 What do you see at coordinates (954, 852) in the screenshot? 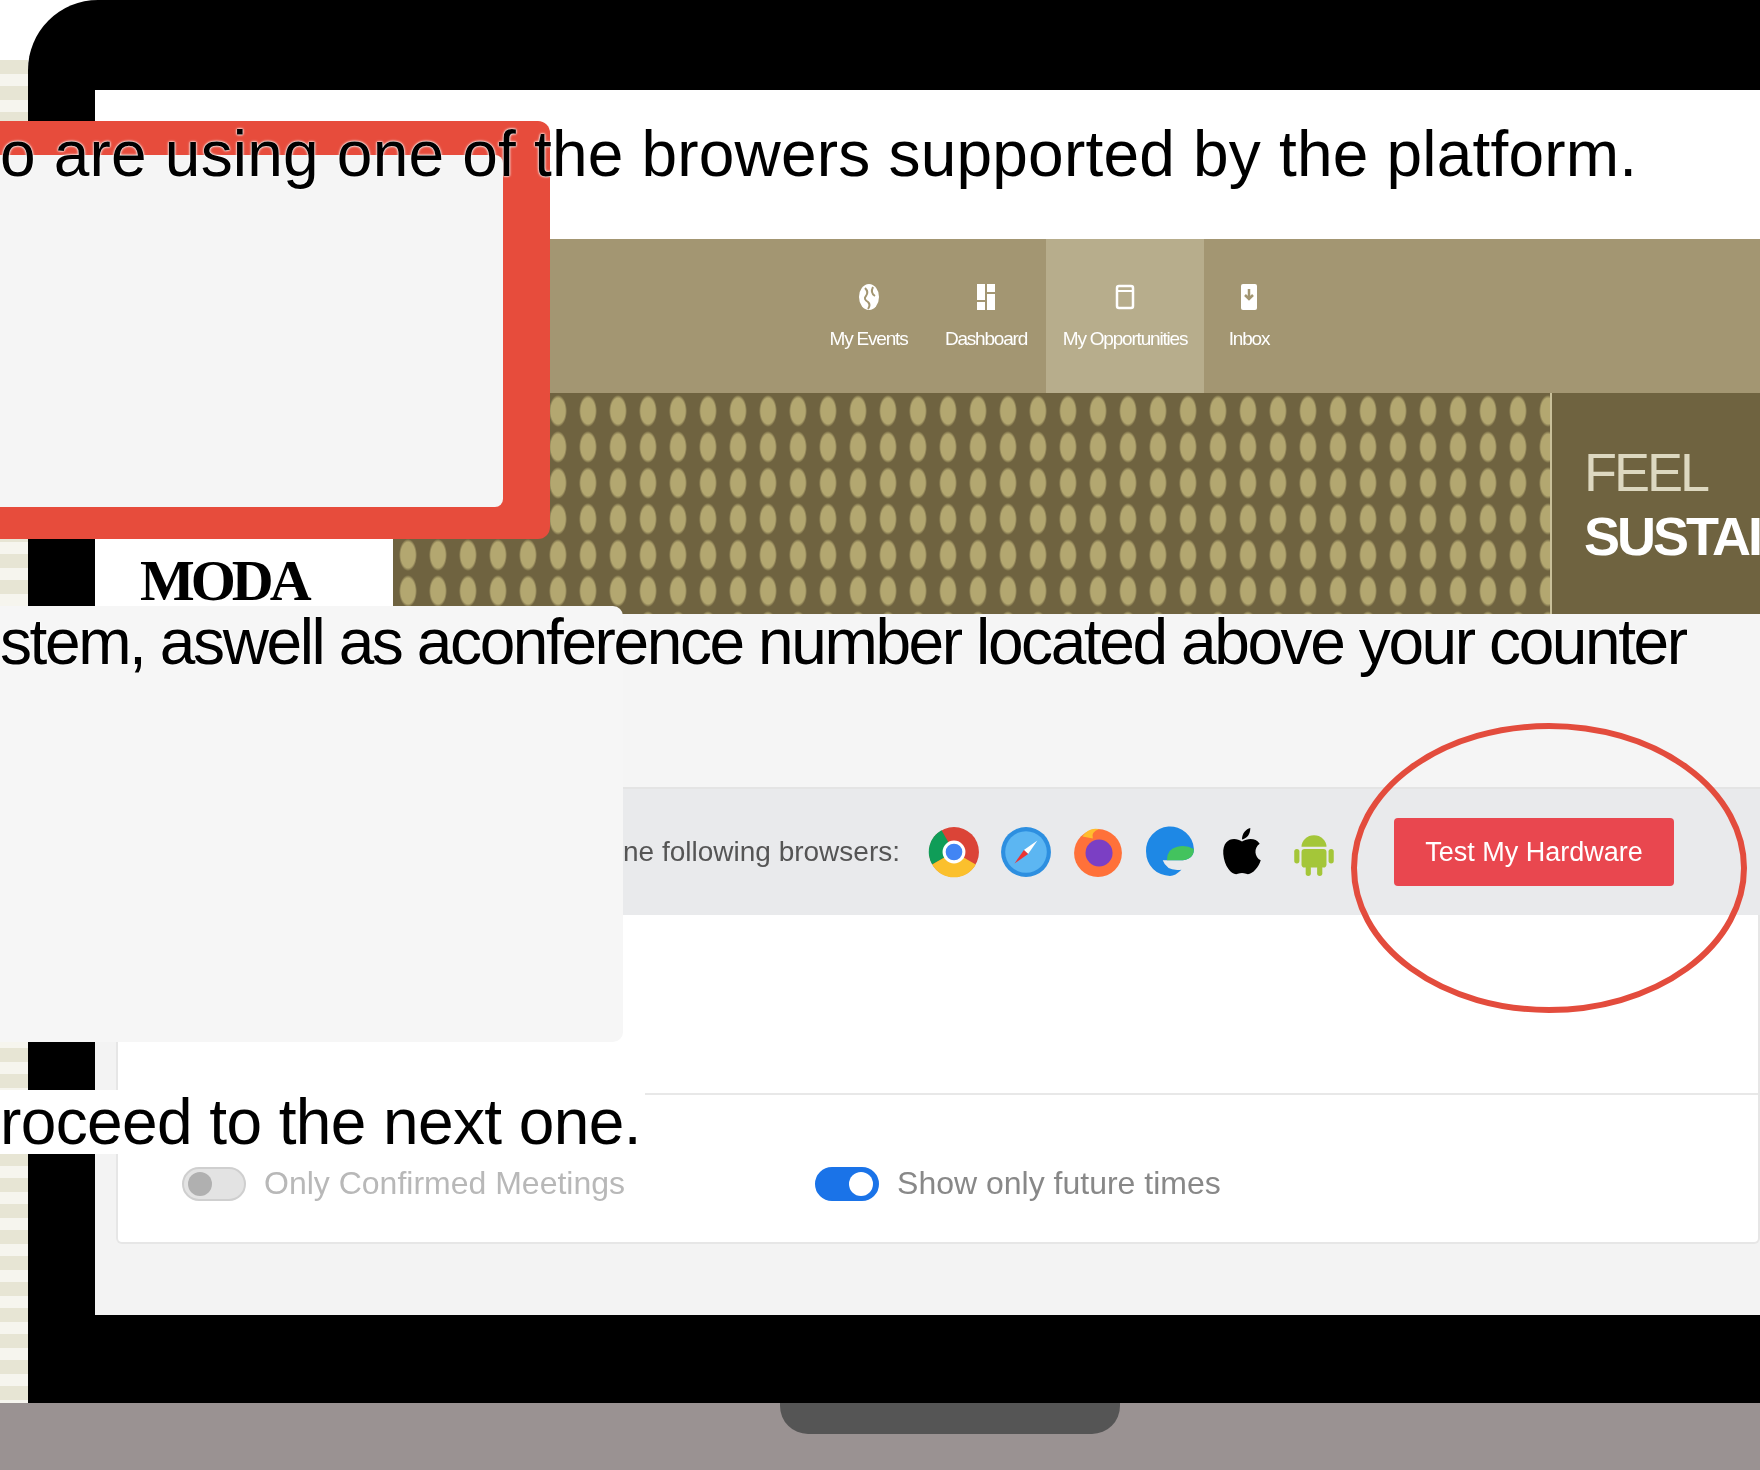
I see `circle-logo-icon` at bounding box center [954, 852].